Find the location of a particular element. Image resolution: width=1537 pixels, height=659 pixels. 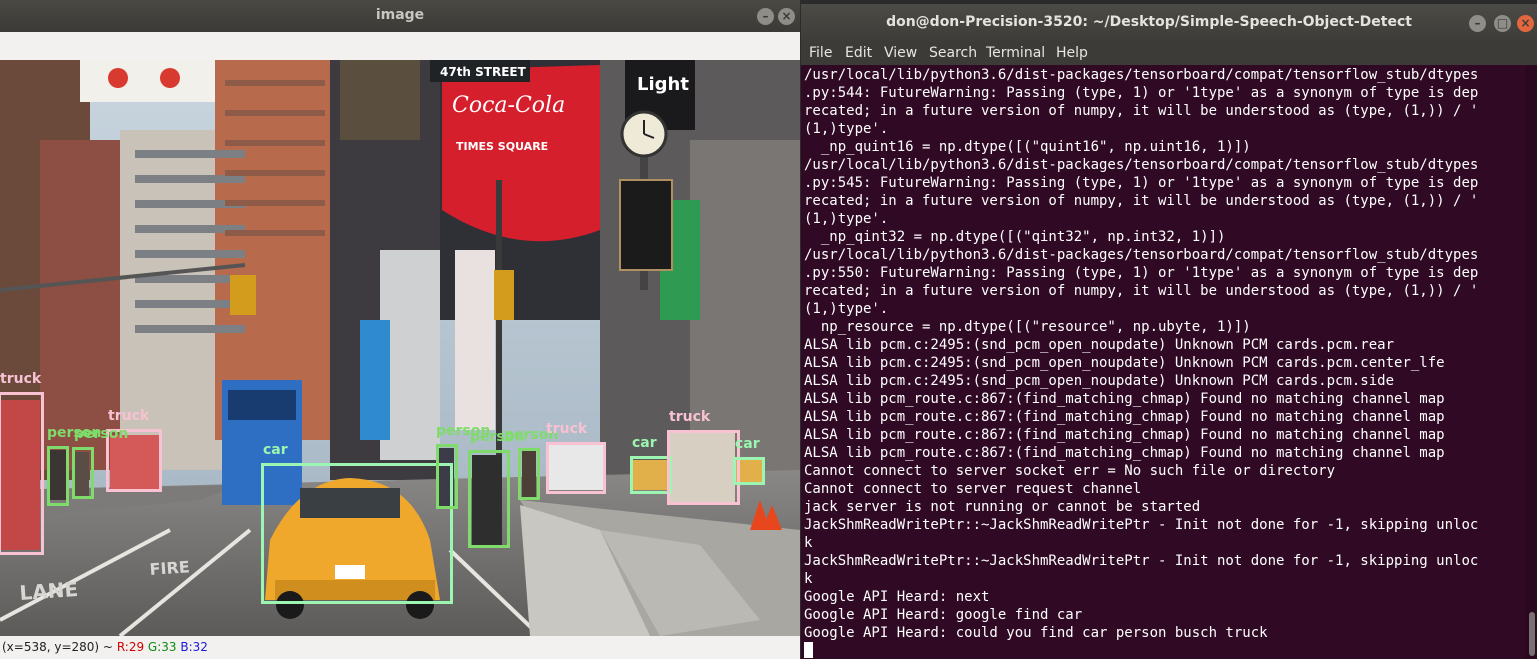

street-sign: 47th STREET is located at coordinates (483, 72).